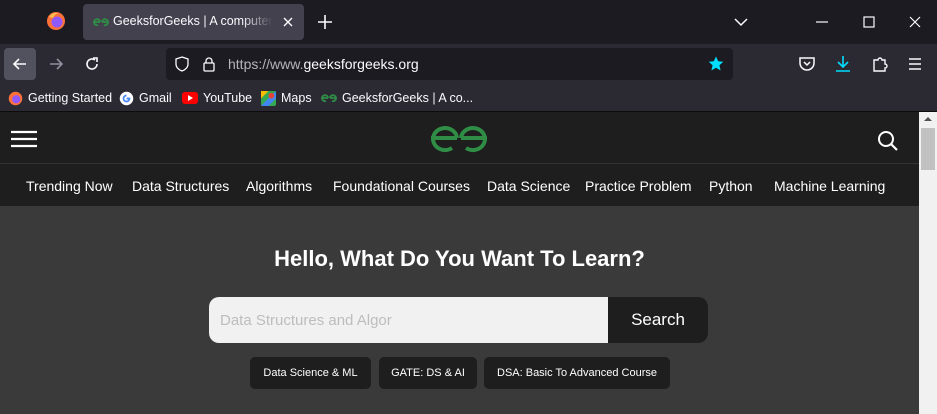 Image resolution: width=937 pixels, height=414 pixels. I want to click on downloads-icon, so click(843, 64).